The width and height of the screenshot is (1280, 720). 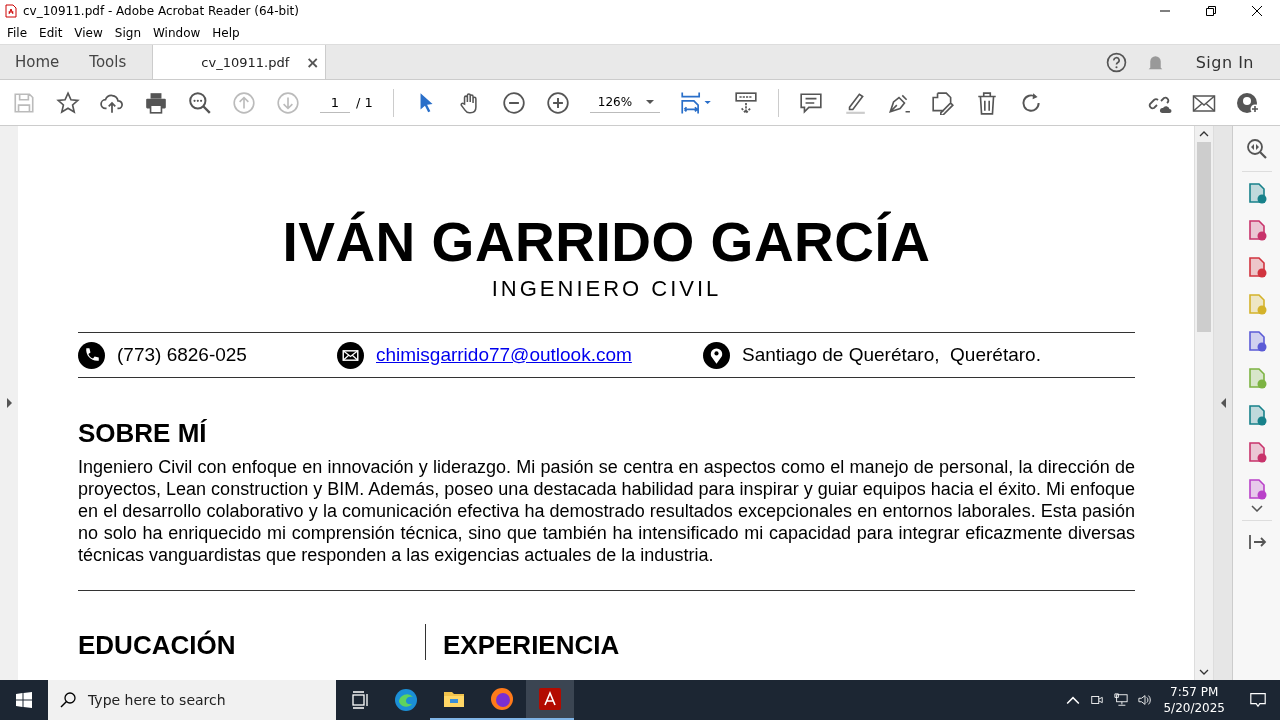 I want to click on comment-icon, so click(x=810, y=102).